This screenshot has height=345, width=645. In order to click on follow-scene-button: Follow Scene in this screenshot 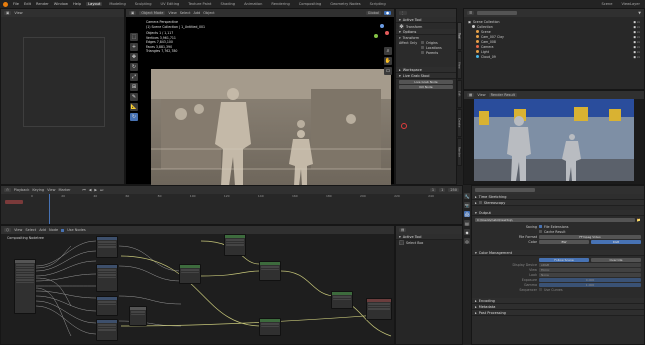, I will do `click(564, 259)`.